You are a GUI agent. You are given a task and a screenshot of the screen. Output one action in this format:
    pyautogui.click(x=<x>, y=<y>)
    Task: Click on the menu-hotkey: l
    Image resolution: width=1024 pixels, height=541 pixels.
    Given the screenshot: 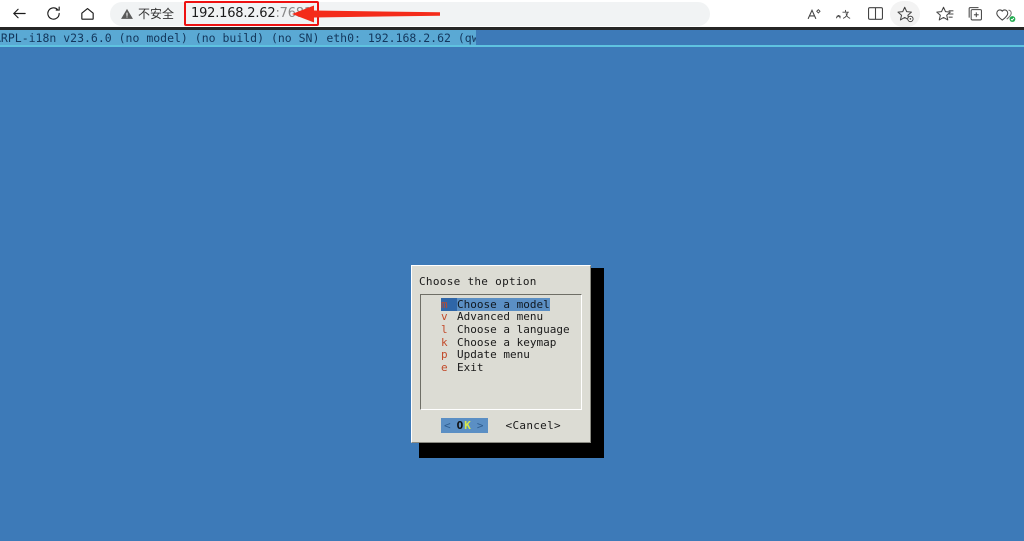 What is the action you would take?
    pyautogui.click(x=444, y=329)
    